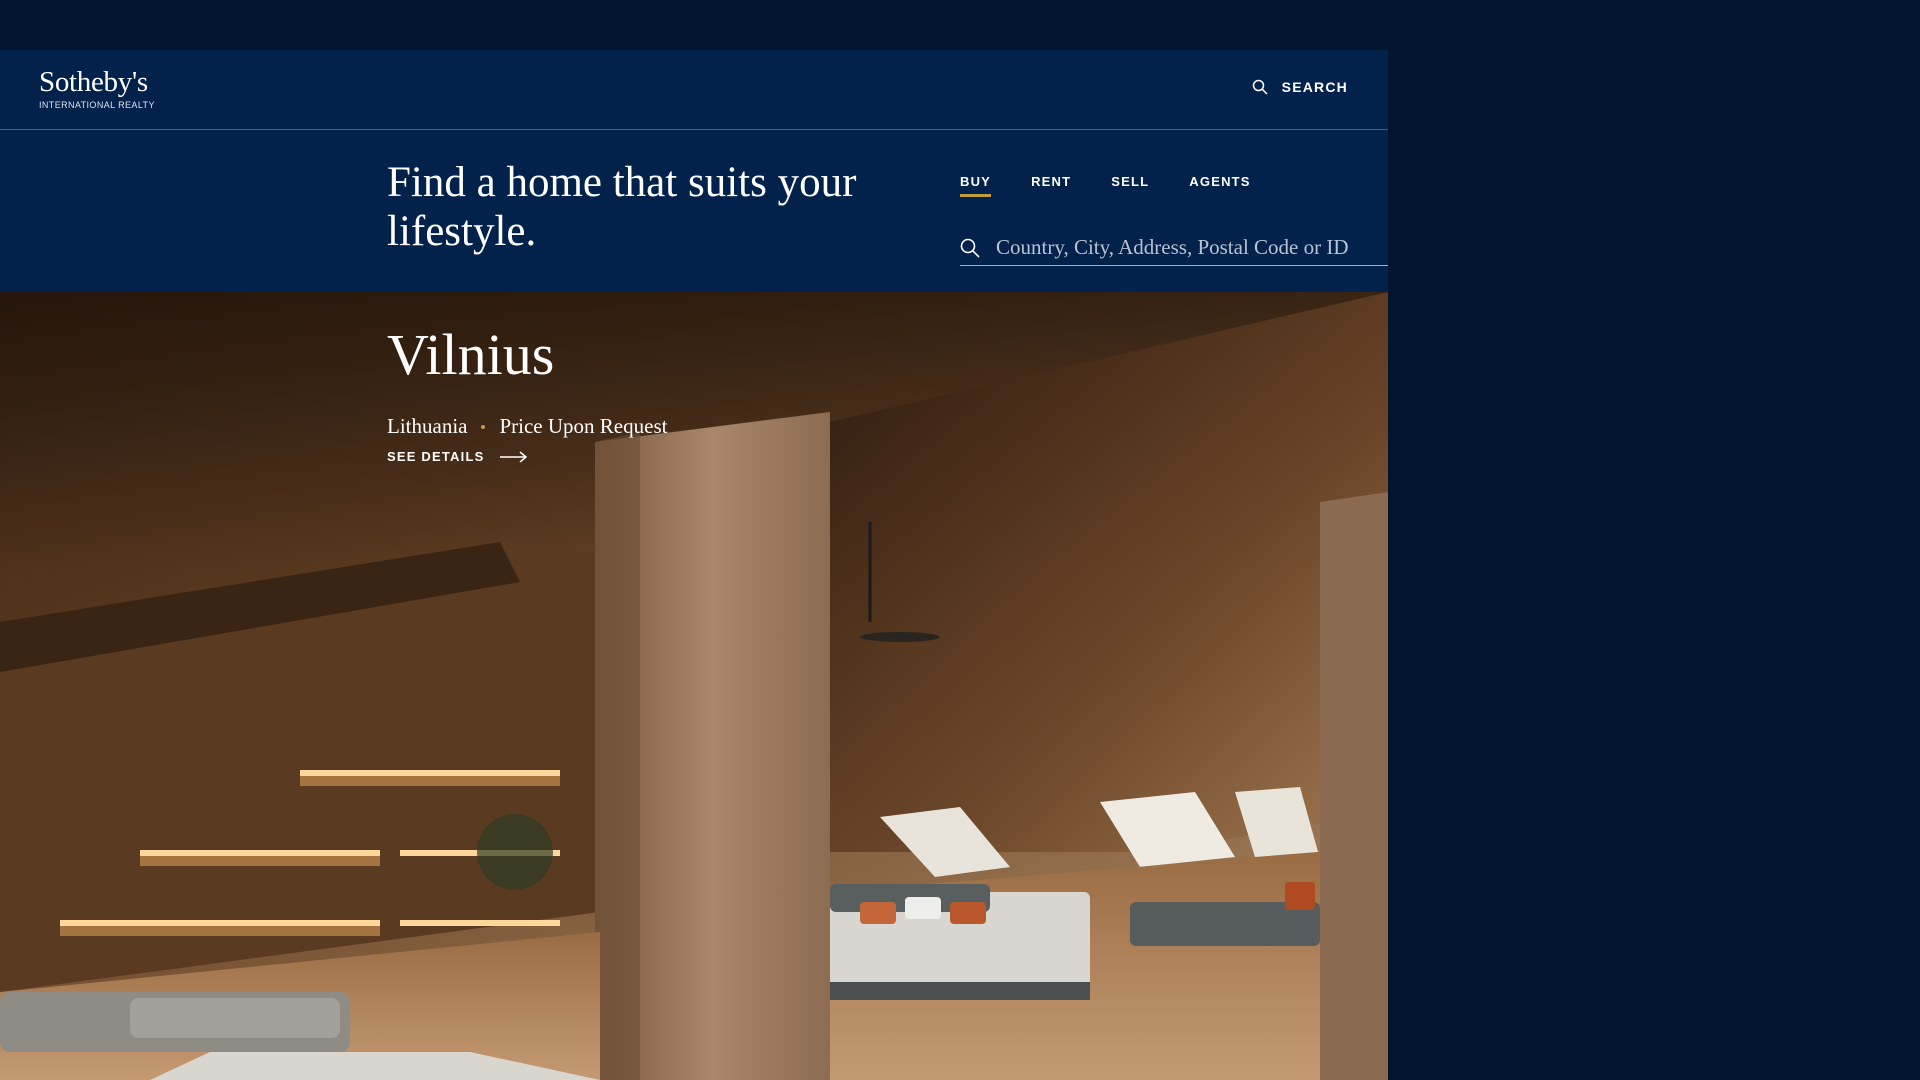 Image resolution: width=1920 pixels, height=1080 pixels. I want to click on logo-subtitle: INTERNATIONAL REALTY, so click(97, 105).